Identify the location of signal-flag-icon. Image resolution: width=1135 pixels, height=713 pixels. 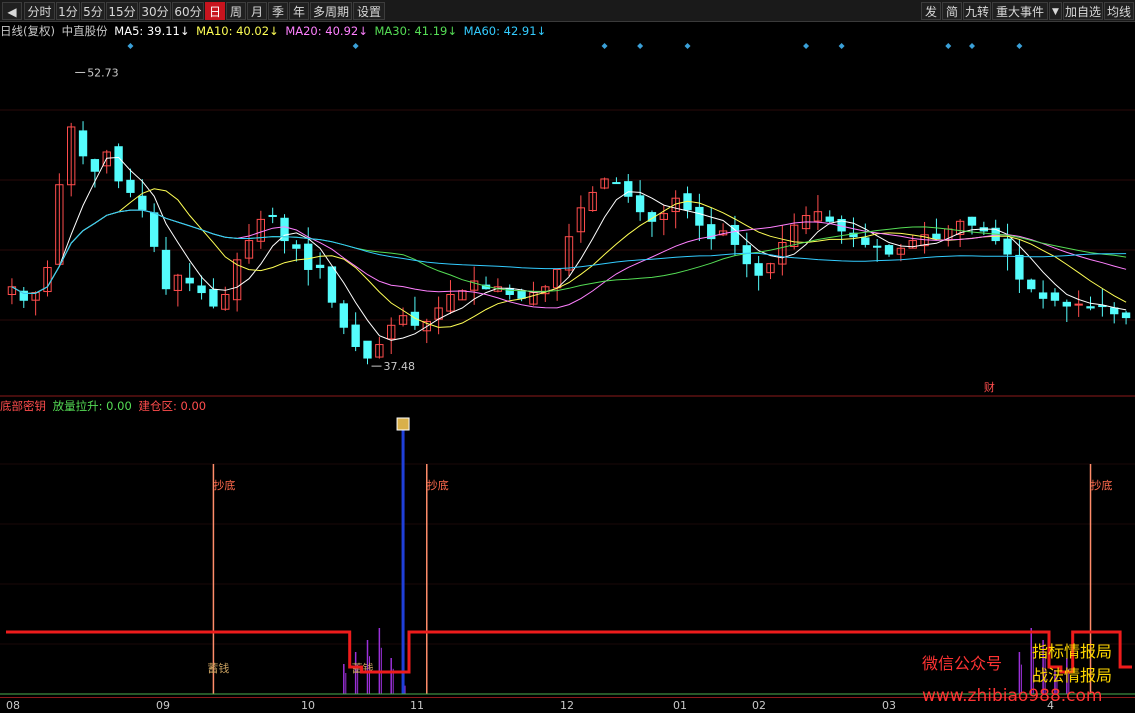
(403, 424).